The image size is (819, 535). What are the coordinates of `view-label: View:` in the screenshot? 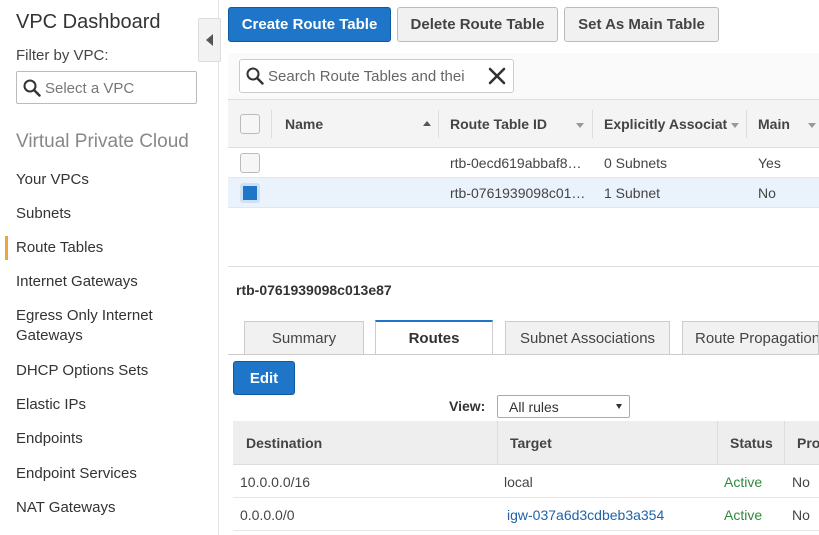 It's located at (467, 406).